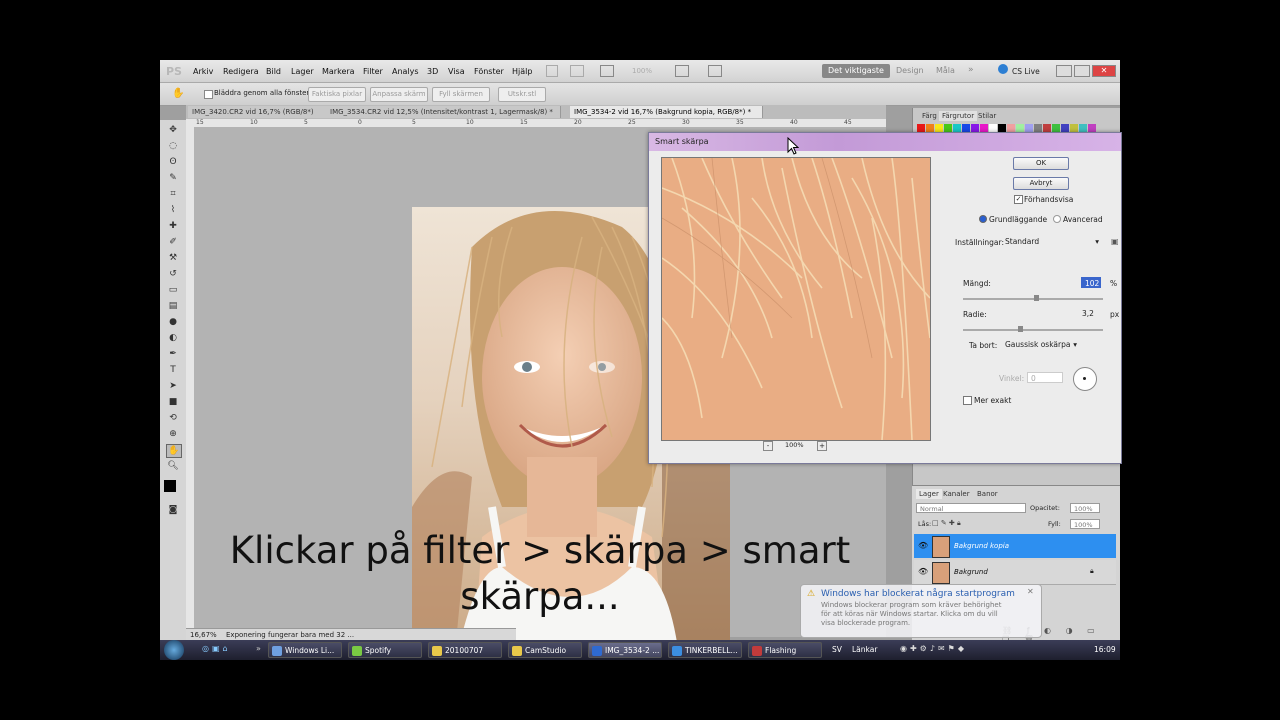 This screenshot has width=1280, height=720. Describe the element at coordinates (768, 446) in the screenshot. I see `zoom-out-button: -` at that location.